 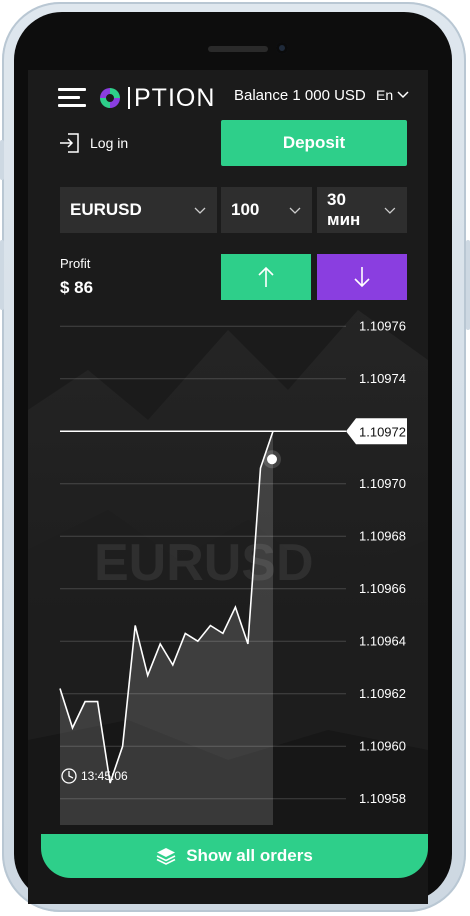 I want to click on y-tick-label: 1.10962, so click(x=382, y=693).